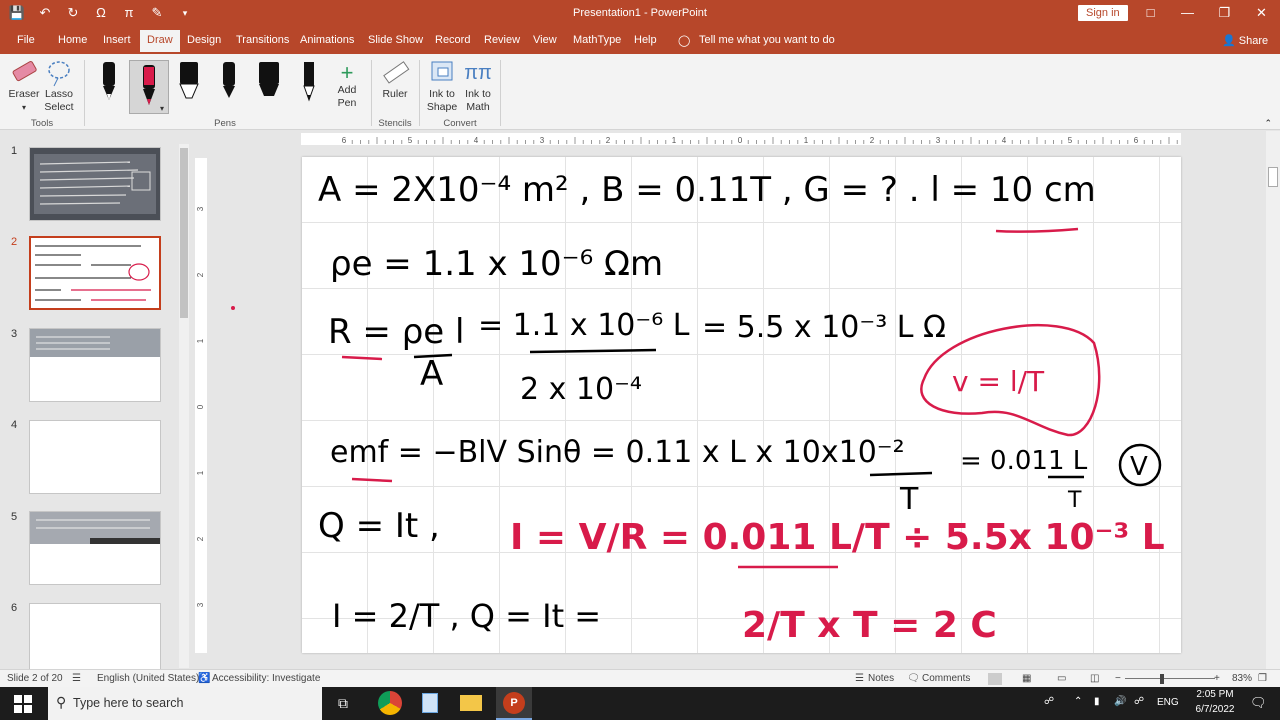  What do you see at coordinates (1258, 703) in the screenshot?
I see `notifications-icon: 🗨` at bounding box center [1258, 703].